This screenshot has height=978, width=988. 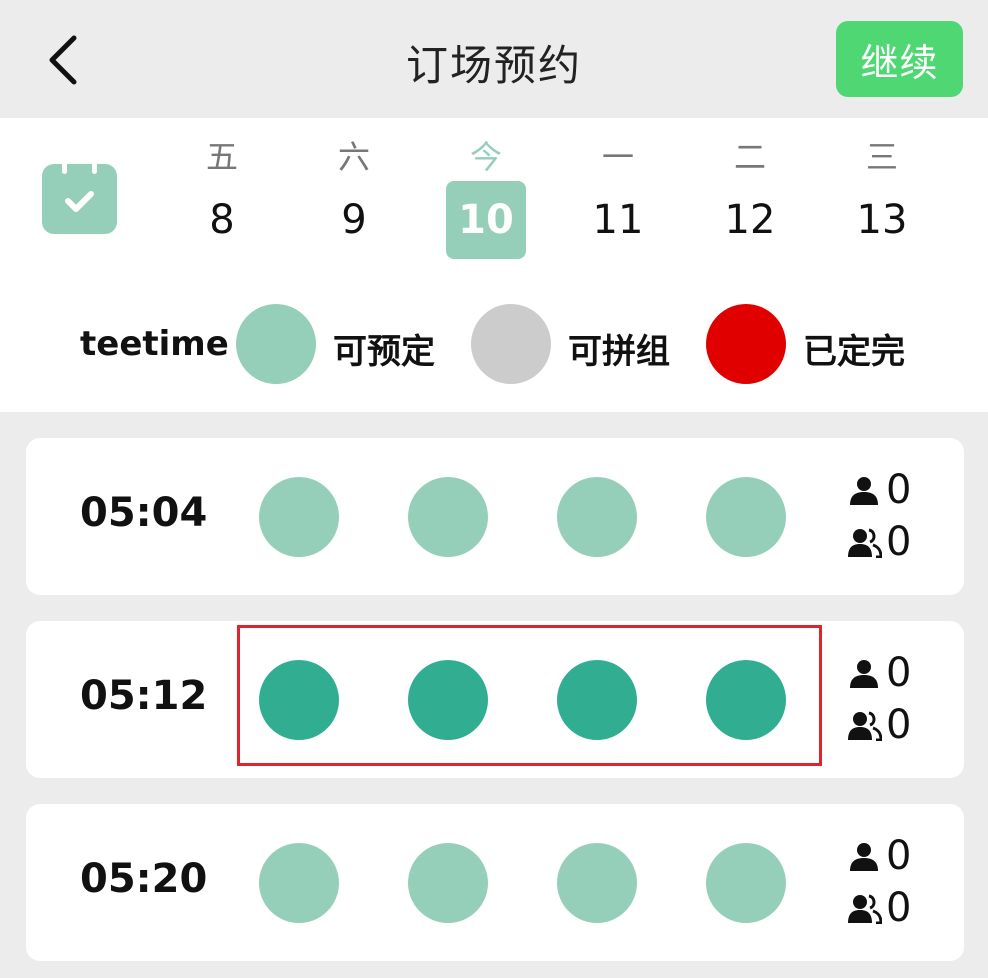 I want to click on day-weekday-label: 五, so click(x=221, y=157).